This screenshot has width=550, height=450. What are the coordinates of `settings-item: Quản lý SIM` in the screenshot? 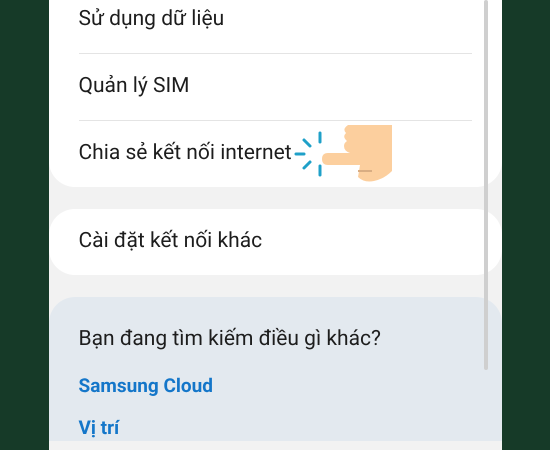 It's located at (134, 87).